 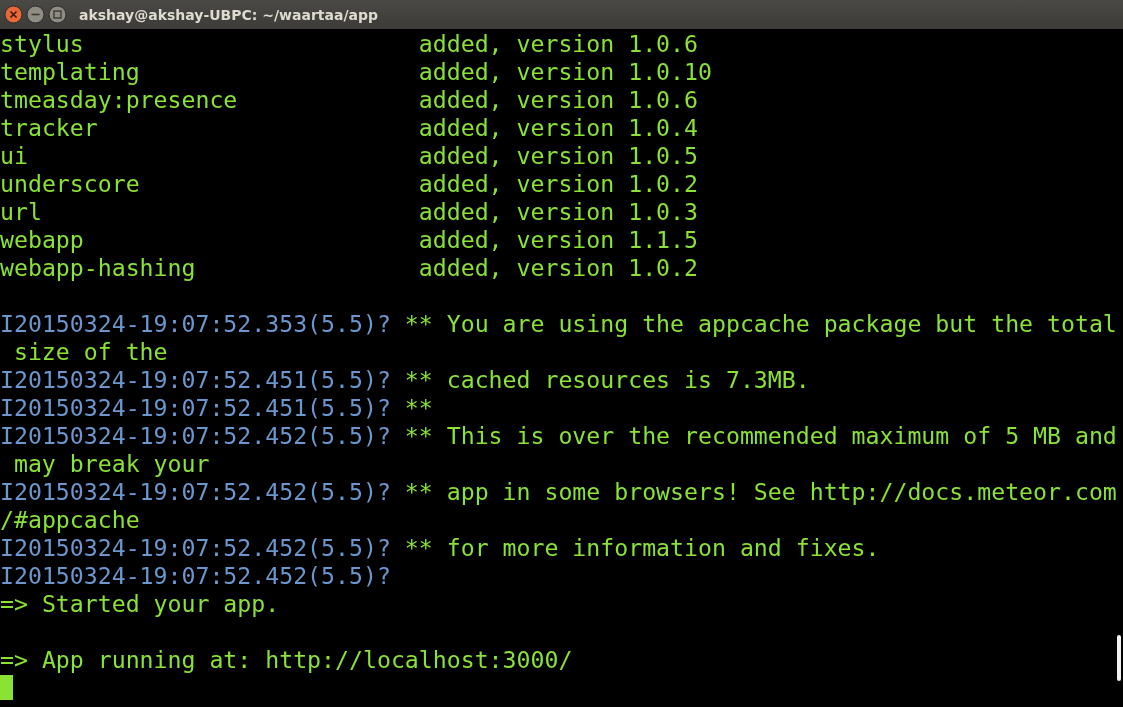 I want to click on log-message: ** You are using the appcache package but the total, so click(x=760, y=324).